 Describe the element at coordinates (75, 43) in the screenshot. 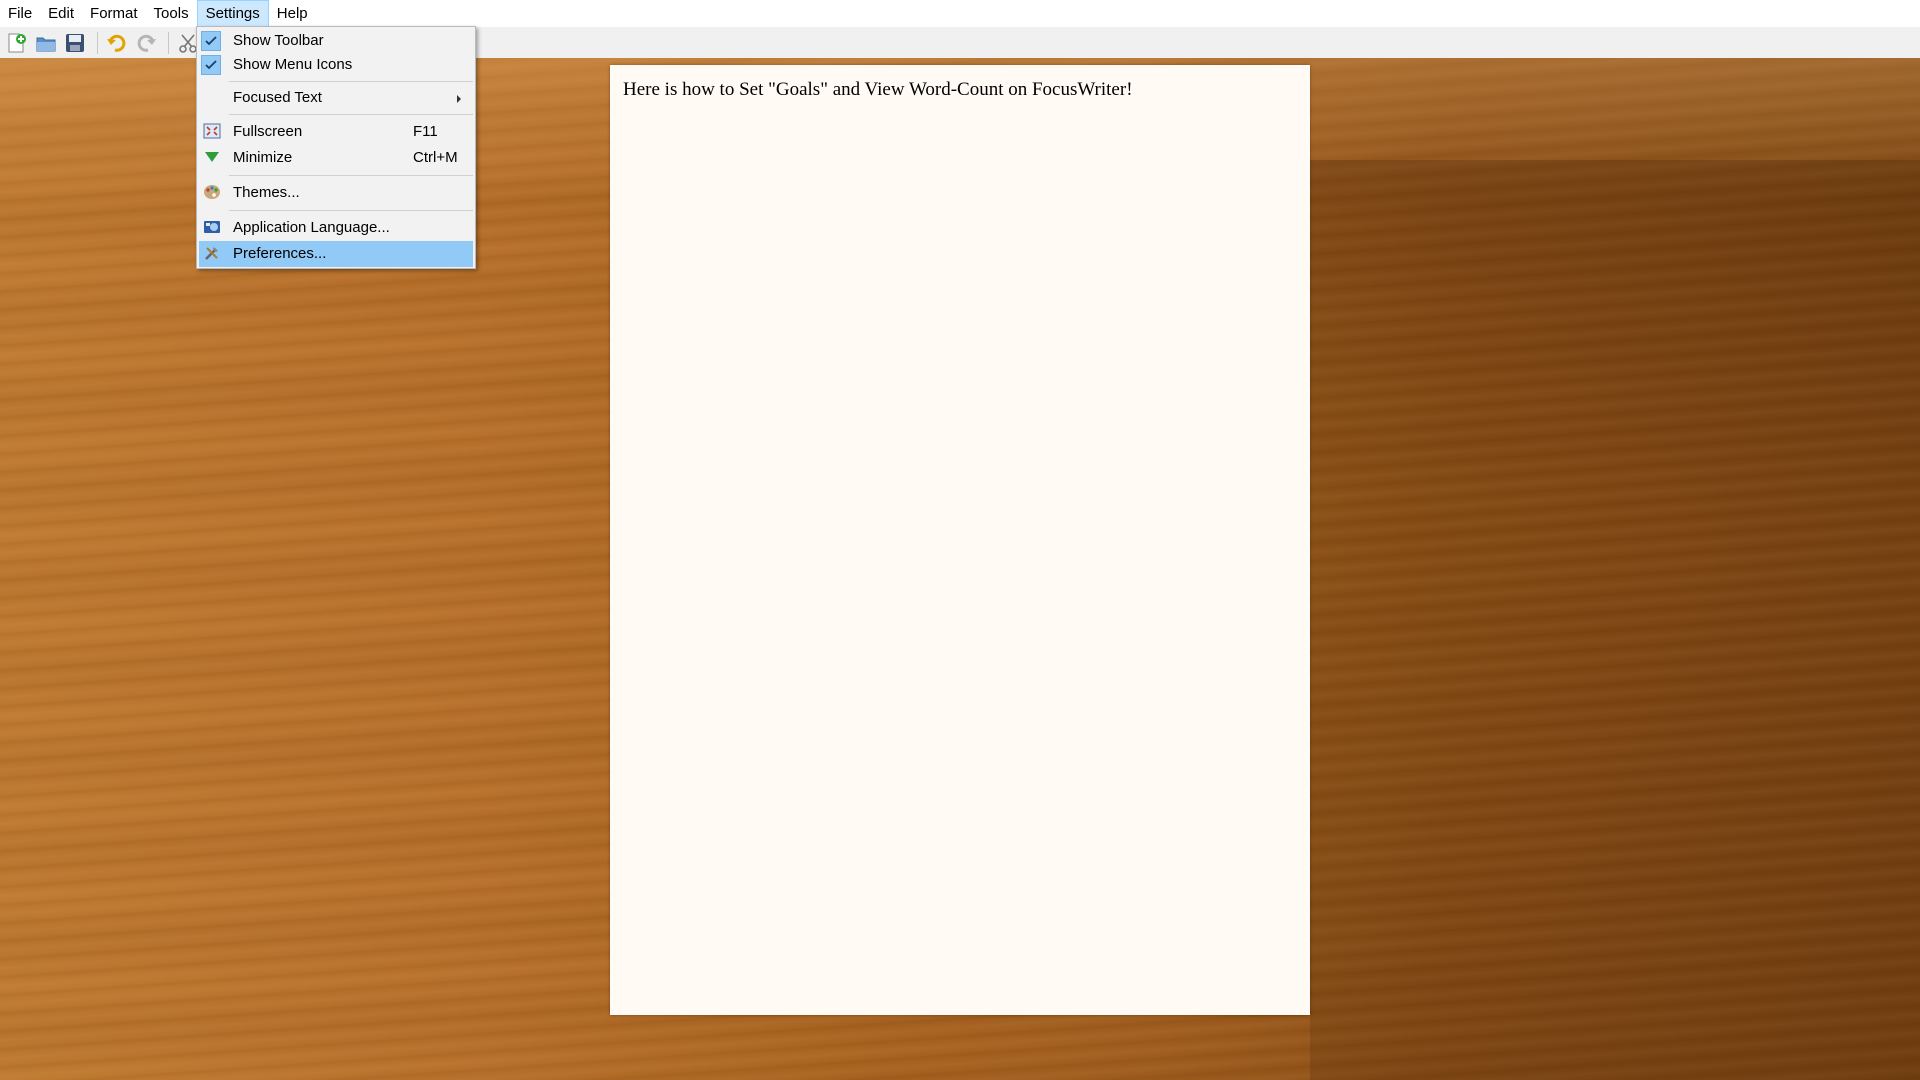

I see `save-disk-icon` at that location.